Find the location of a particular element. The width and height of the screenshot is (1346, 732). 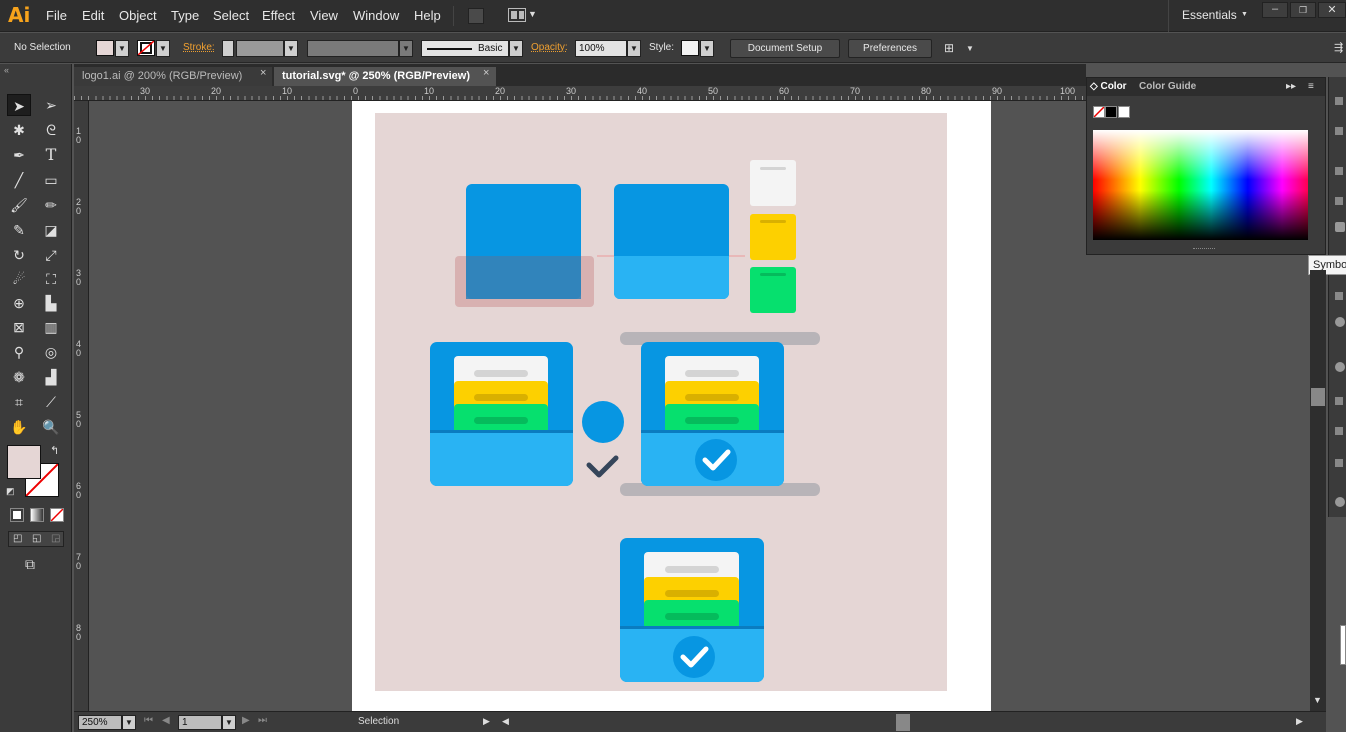

scale-icon: ⤢ is located at coordinates (51, 255).